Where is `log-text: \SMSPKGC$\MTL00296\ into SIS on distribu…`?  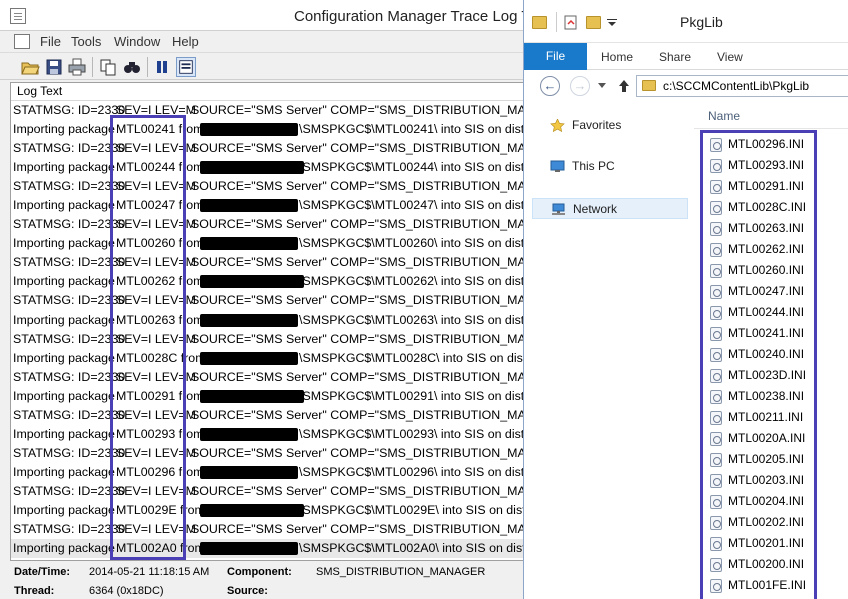 log-text: \SMSPKGC$\MTL00296\ into SIS on distribu… is located at coordinates (429, 471).